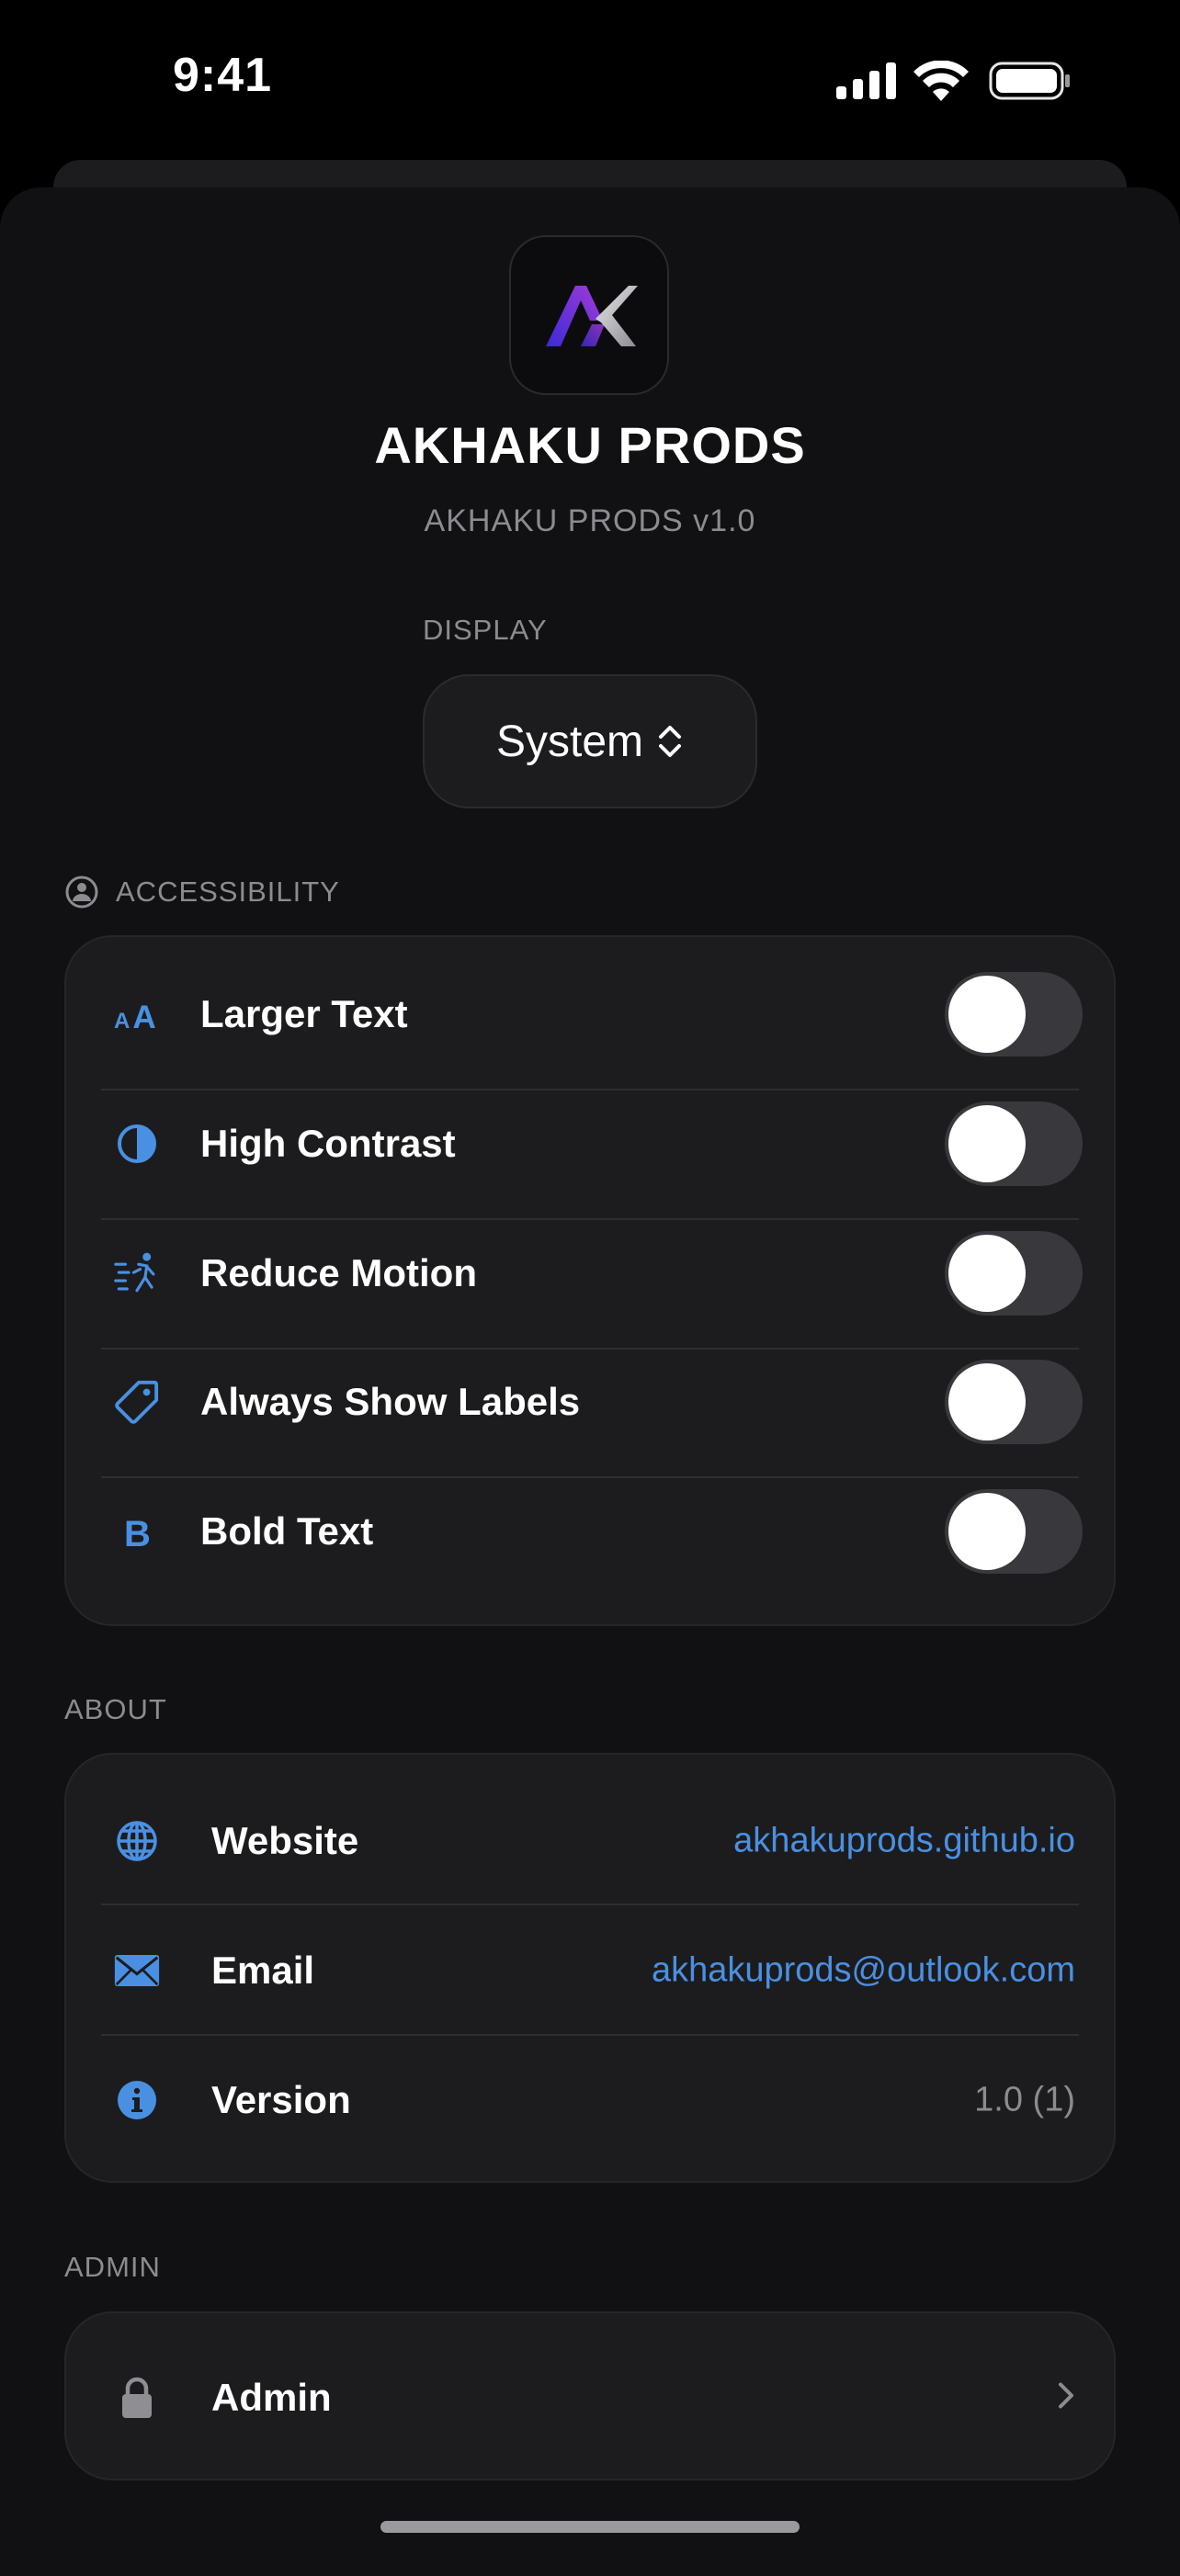 The width and height of the screenshot is (1180, 2576). I want to click on high-contrast-toggle, so click(1014, 1144).